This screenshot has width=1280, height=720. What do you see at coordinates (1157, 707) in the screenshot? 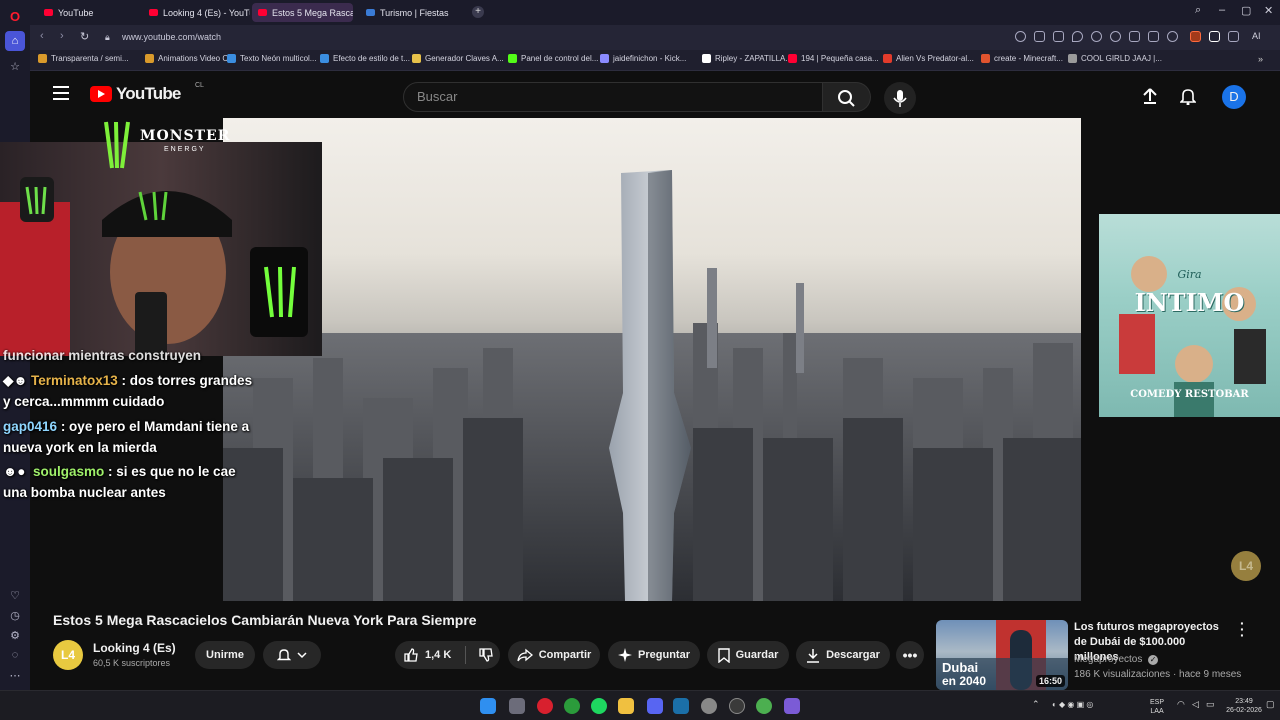
I see `language-indicator: ESP LAA` at bounding box center [1157, 707].